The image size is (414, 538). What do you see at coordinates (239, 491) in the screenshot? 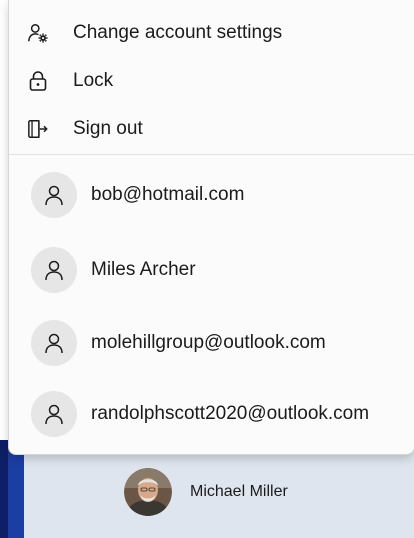
I see `current-user-name: Michael Miller` at bounding box center [239, 491].